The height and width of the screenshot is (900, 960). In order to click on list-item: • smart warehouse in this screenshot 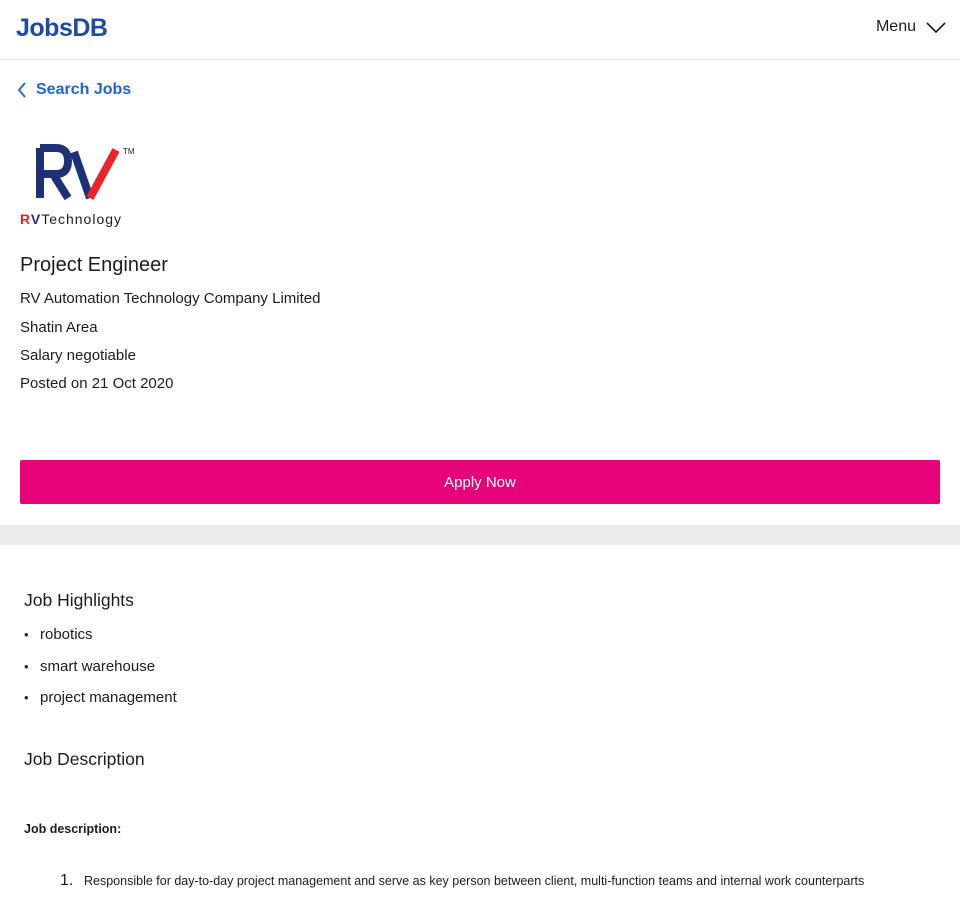, I will do `click(90, 666)`.